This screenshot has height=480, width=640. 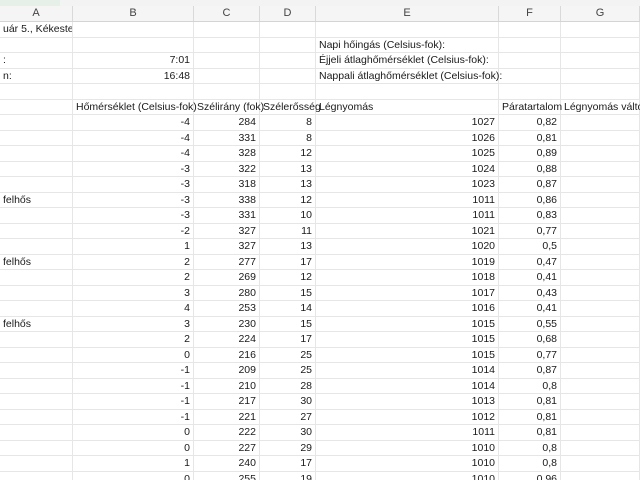 What do you see at coordinates (530, 231) in the screenshot?
I see `cell-f: 0,77` at bounding box center [530, 231].